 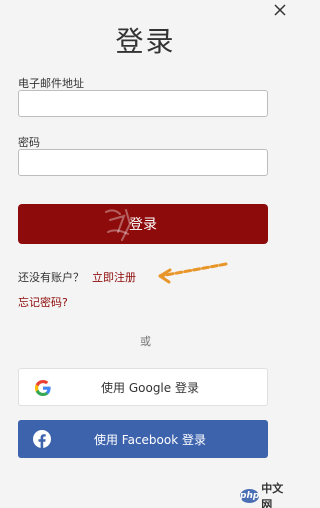 What do you see at coordinates (42, 439) in the screenshot?
I see `facebook-icon` at bounding box center [42, 439].